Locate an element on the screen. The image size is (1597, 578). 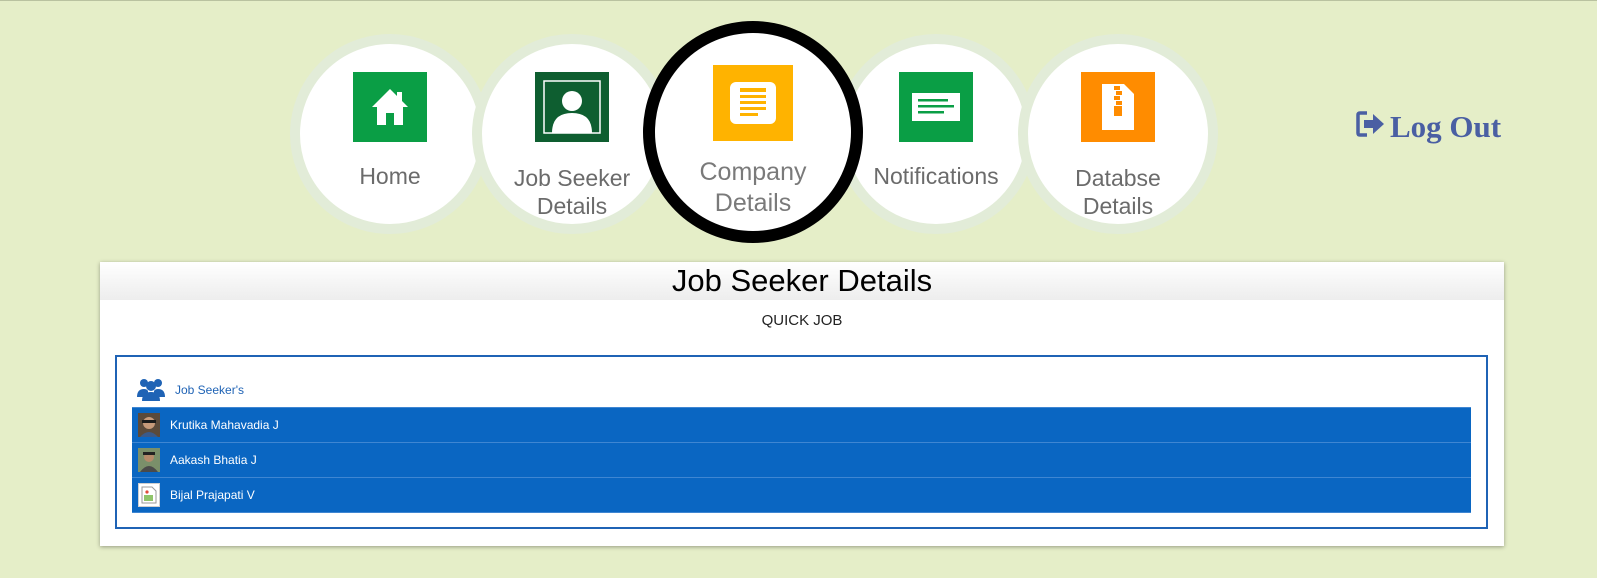
nav-company-details: Company Details is located at coordinates (753, 132).